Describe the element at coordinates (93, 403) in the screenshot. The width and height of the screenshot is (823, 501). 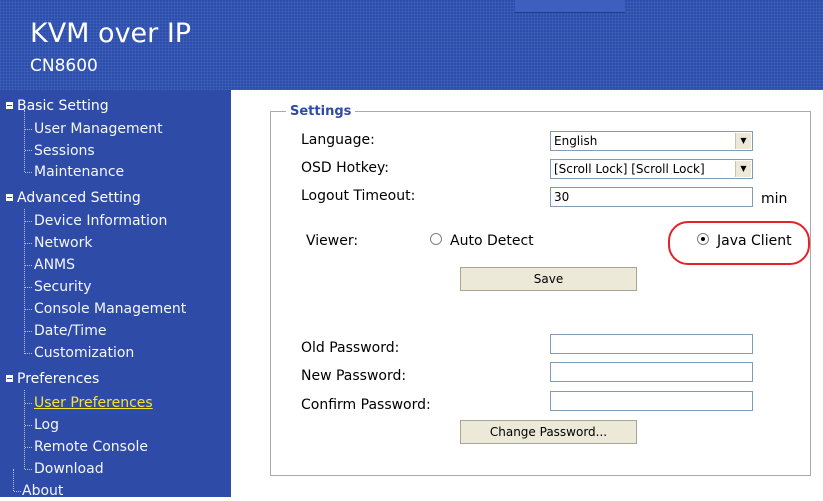
I see `sidebar-item-user-preferences: User Preferences` at that location.